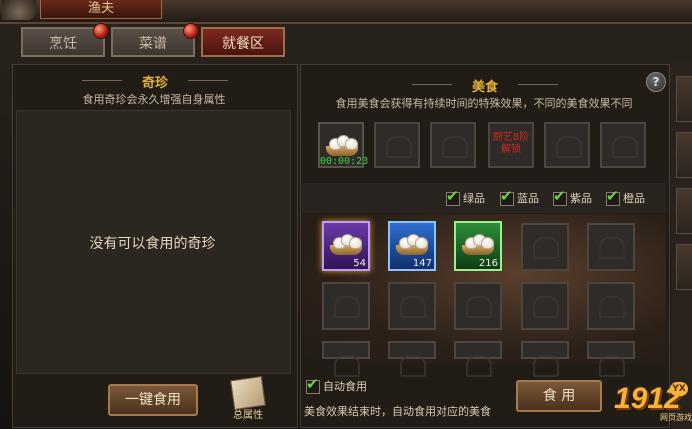  I want to click on auto-eat-checkbox: 自动食用, so click(336, 385).